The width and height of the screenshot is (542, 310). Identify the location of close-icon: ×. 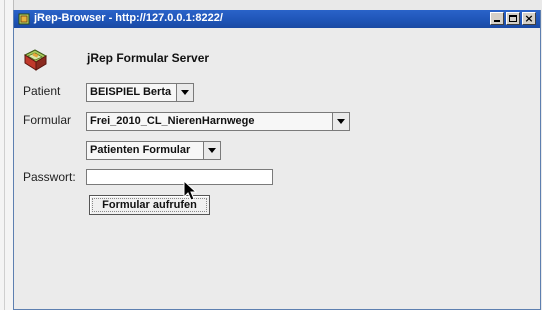
(529, 18).